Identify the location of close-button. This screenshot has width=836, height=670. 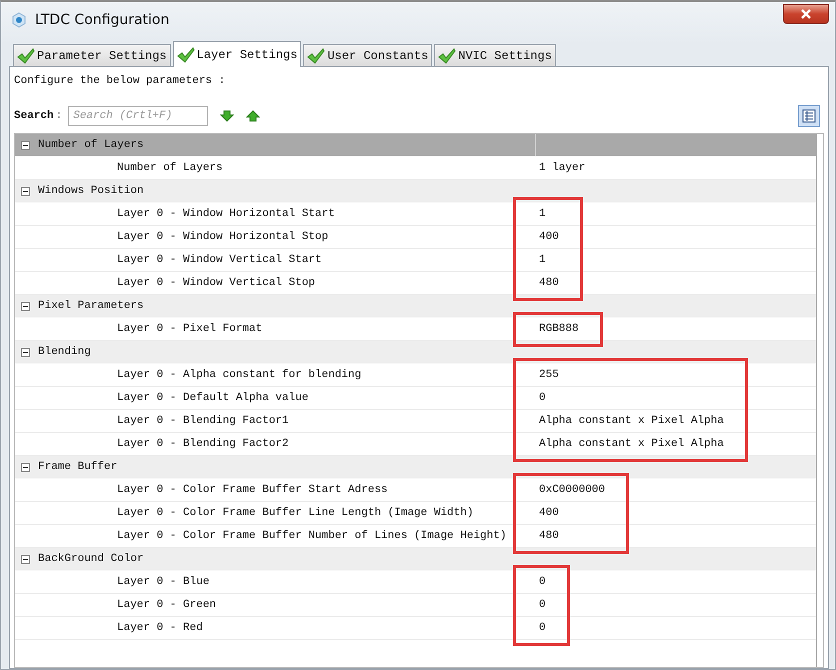
(806, 14).